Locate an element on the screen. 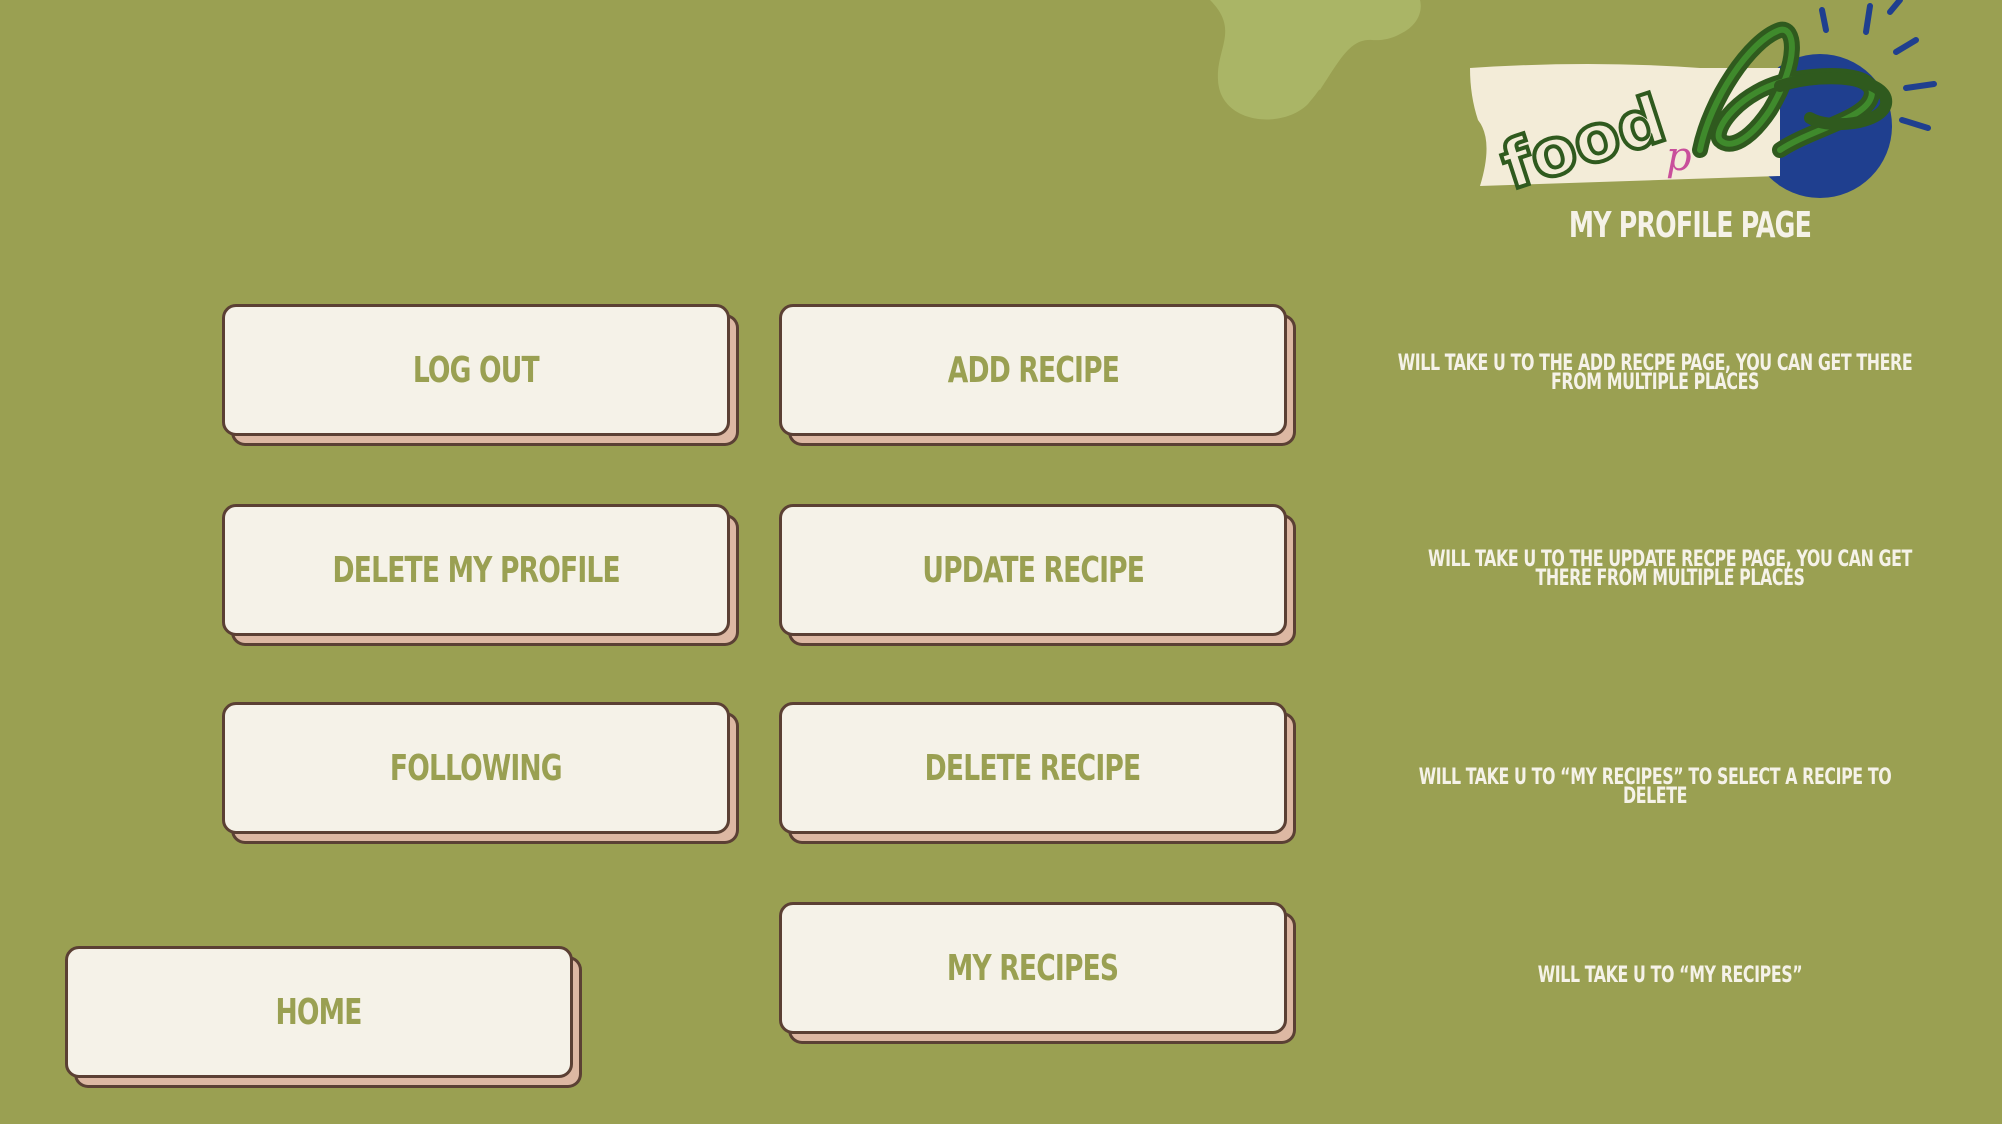 Image resolution: width=2002 pixels, height=1124 pixels. log-out-button: LOG OUT is located at coordinates (476, 370).